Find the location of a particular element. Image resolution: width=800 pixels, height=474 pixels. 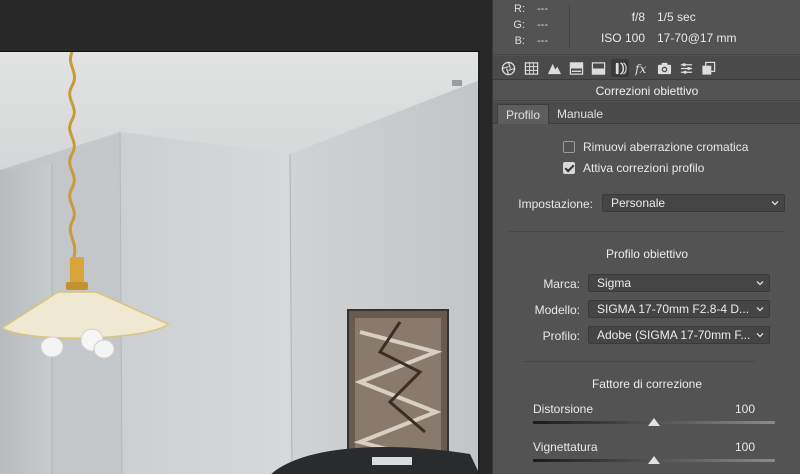

correction-factor-title: Fattore di correzione is located at coordinates (647, 384).